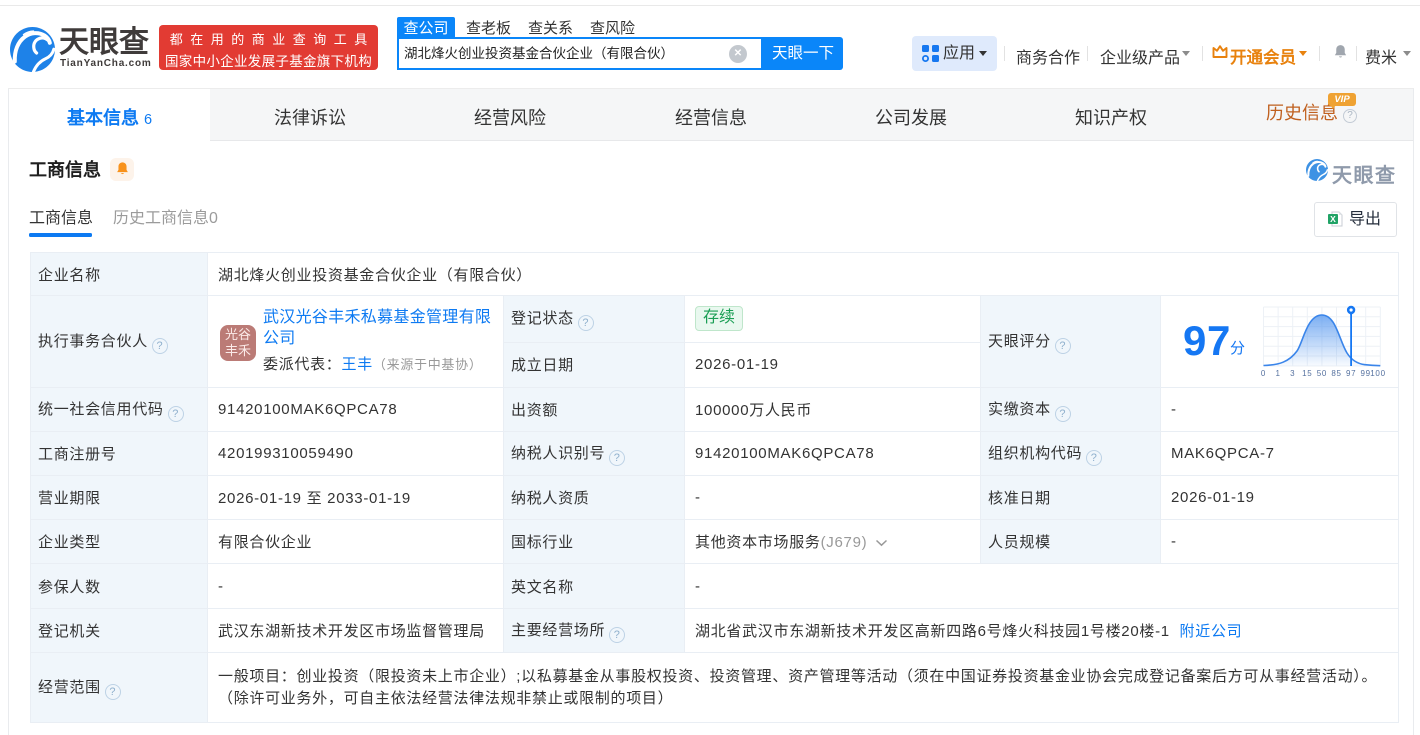 The height and width of the screenshot is (735, 1420). I want to click on svg-text: 100, so click(1377, 373).